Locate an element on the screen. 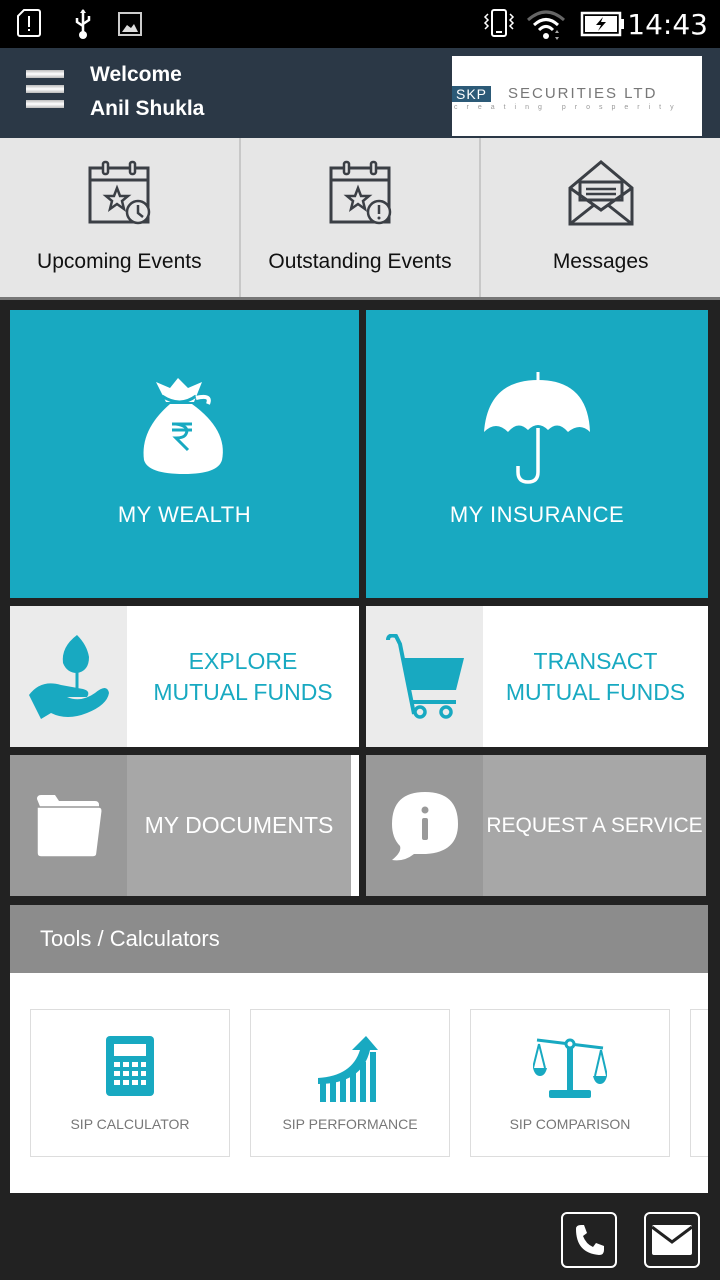 This screenshot has width=720, height=1280. logo-brand: SKP is located at coordinates (472, 94).